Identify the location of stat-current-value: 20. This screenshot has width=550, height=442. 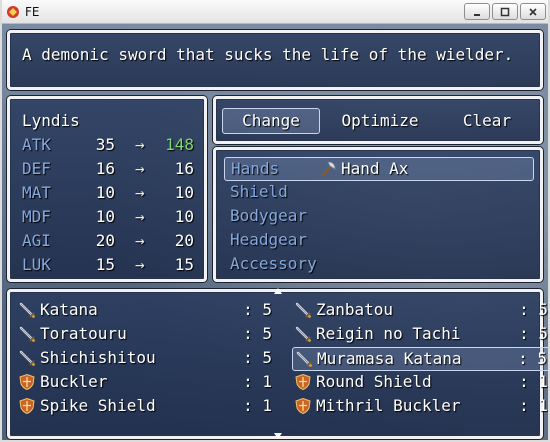
(105, 240).